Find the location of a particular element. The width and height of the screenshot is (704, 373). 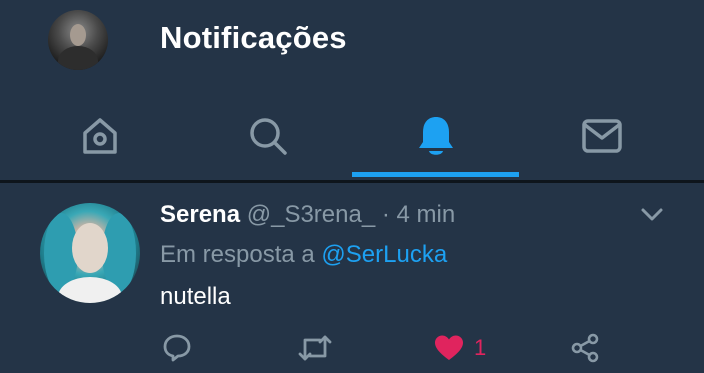

heart-icon is located at coordinates (449, 347).